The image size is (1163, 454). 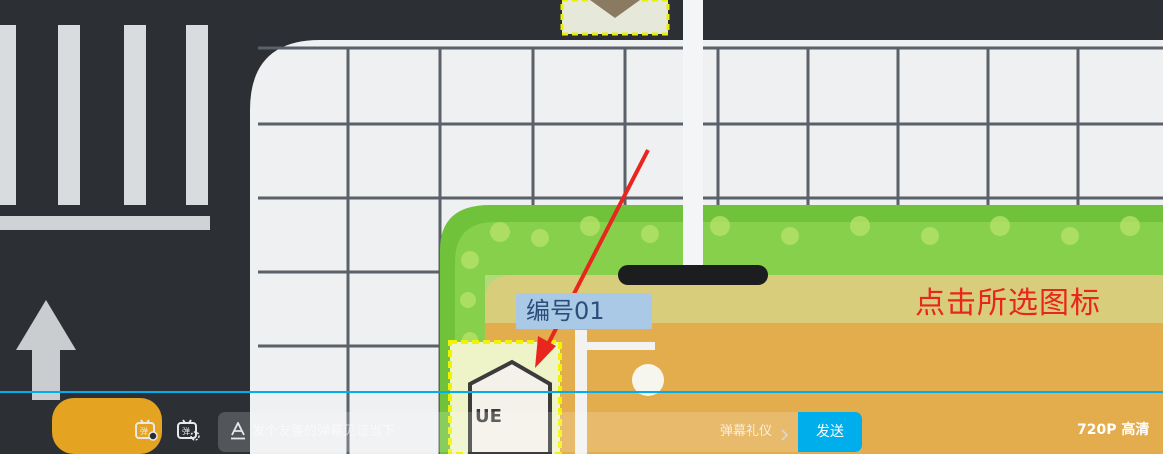 What do you see at coordinates (1008, 303) in the screenshot?
I see `tutorial-caption: 点击所选图标` at bounding box center [1008, 303].